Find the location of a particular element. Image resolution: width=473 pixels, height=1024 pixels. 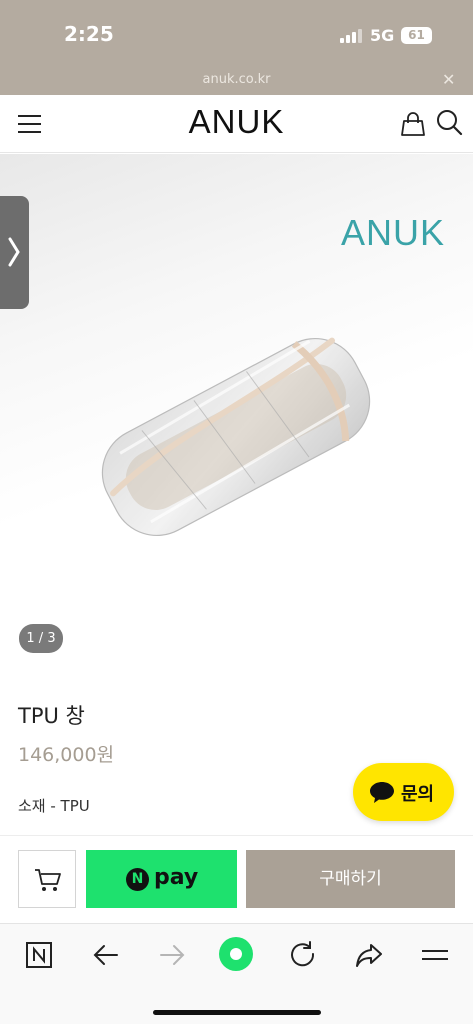

browser-toolbar is located at coordinates (236, 973).